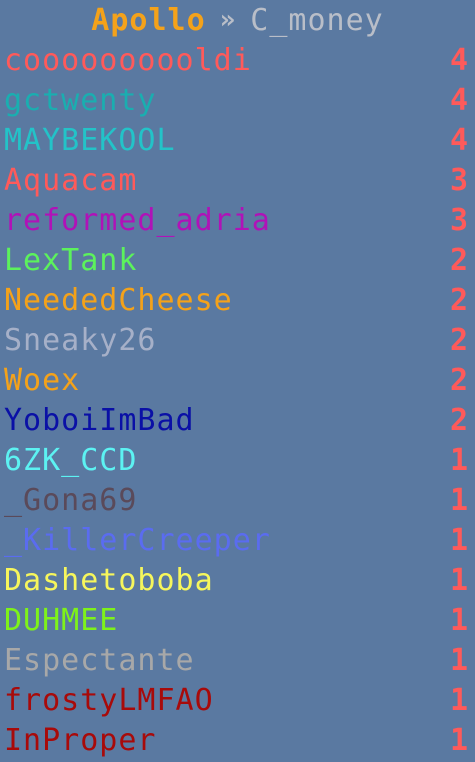  I want to click on player-name: frostyLMFAO, so click(109, 700).